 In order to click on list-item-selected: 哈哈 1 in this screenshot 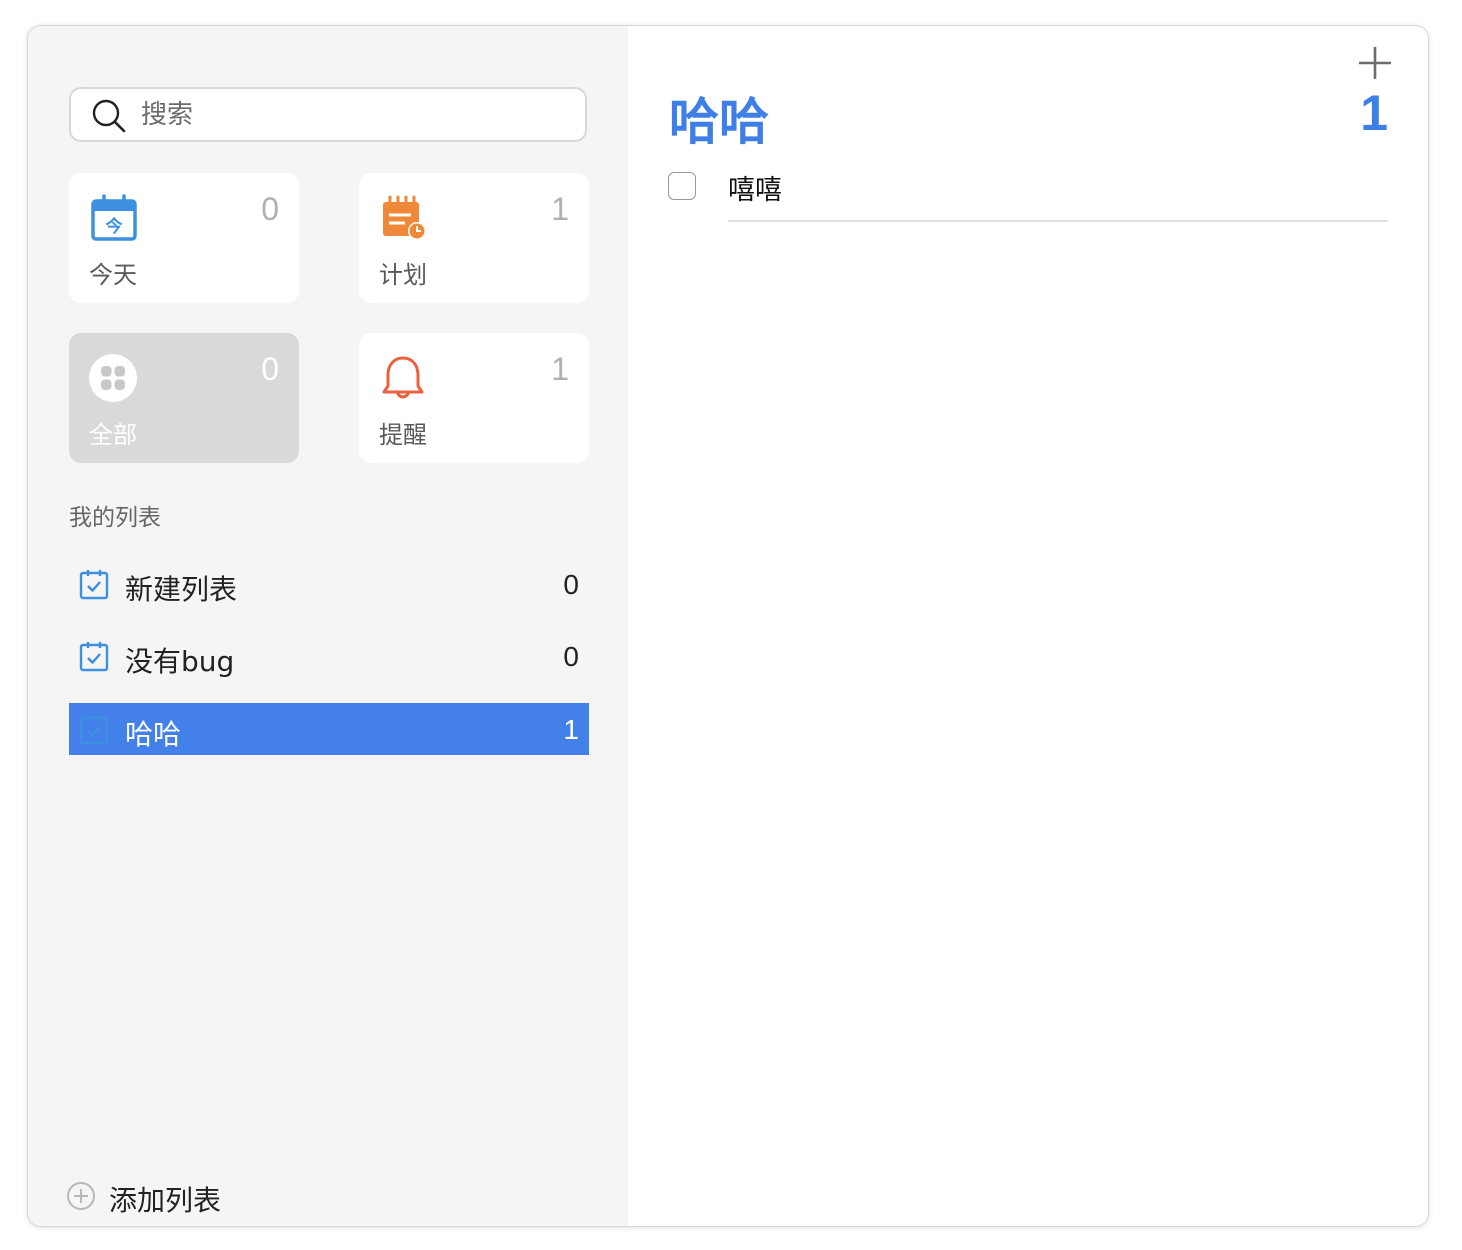, I will do `click(329, 729)`.